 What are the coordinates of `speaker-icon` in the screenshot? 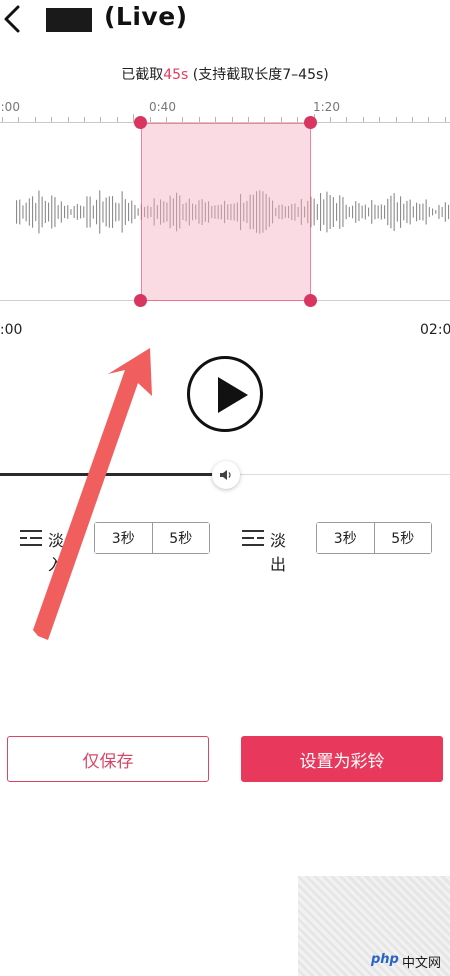 It's located at (225, 475).